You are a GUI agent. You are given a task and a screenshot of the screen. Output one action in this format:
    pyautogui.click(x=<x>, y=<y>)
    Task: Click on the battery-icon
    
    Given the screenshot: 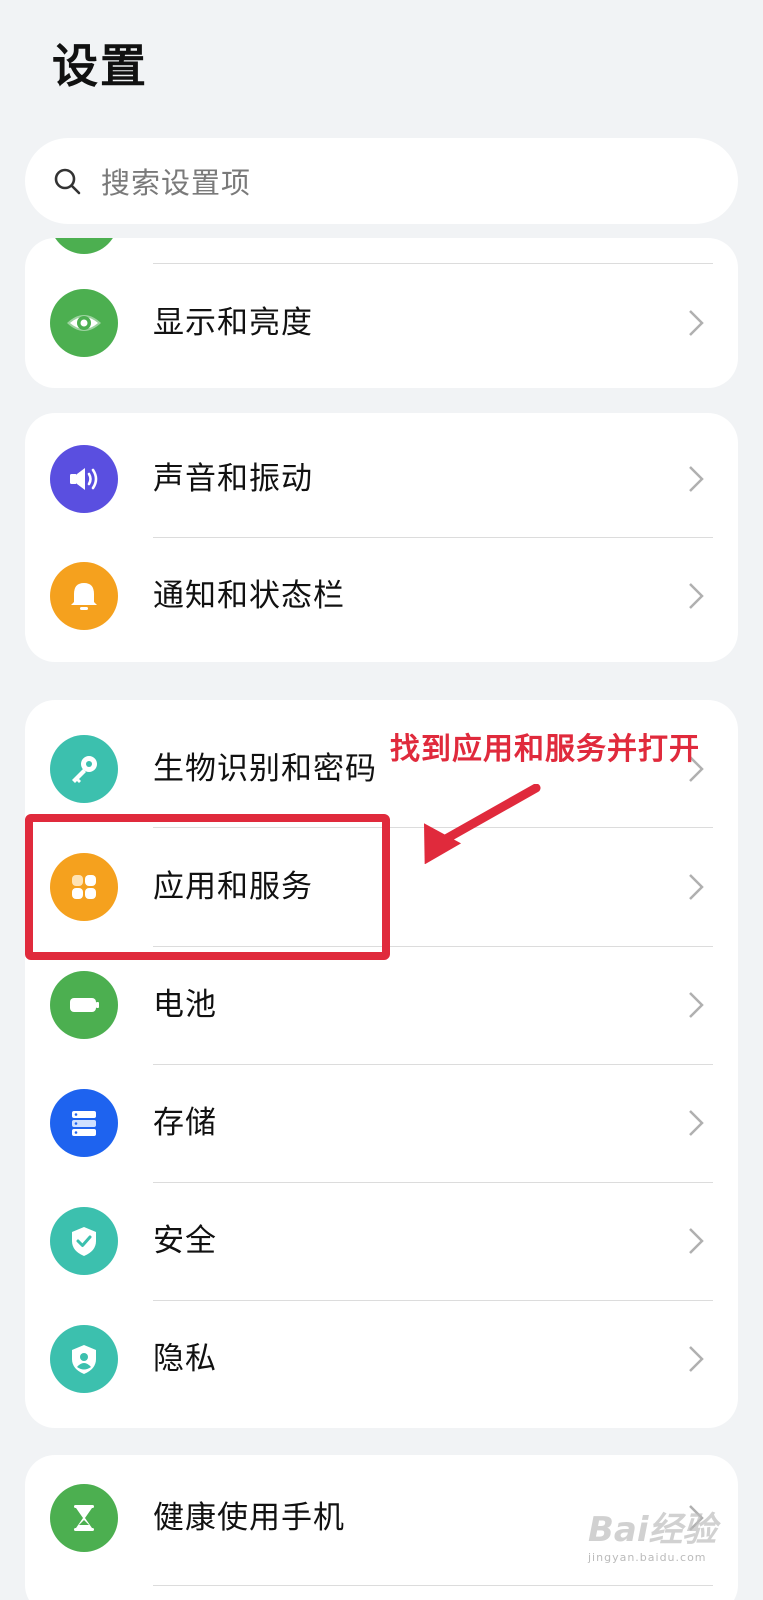 What is the action you would take?
    pyautogui.click(x=84, y=1005)
    